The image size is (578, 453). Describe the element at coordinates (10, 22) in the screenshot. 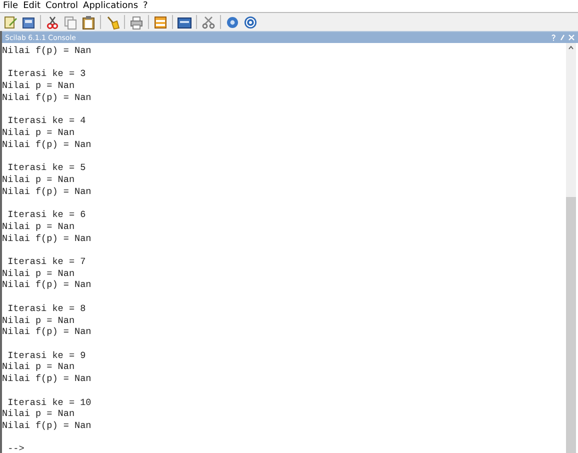

I see `new-script-icon` at that location.